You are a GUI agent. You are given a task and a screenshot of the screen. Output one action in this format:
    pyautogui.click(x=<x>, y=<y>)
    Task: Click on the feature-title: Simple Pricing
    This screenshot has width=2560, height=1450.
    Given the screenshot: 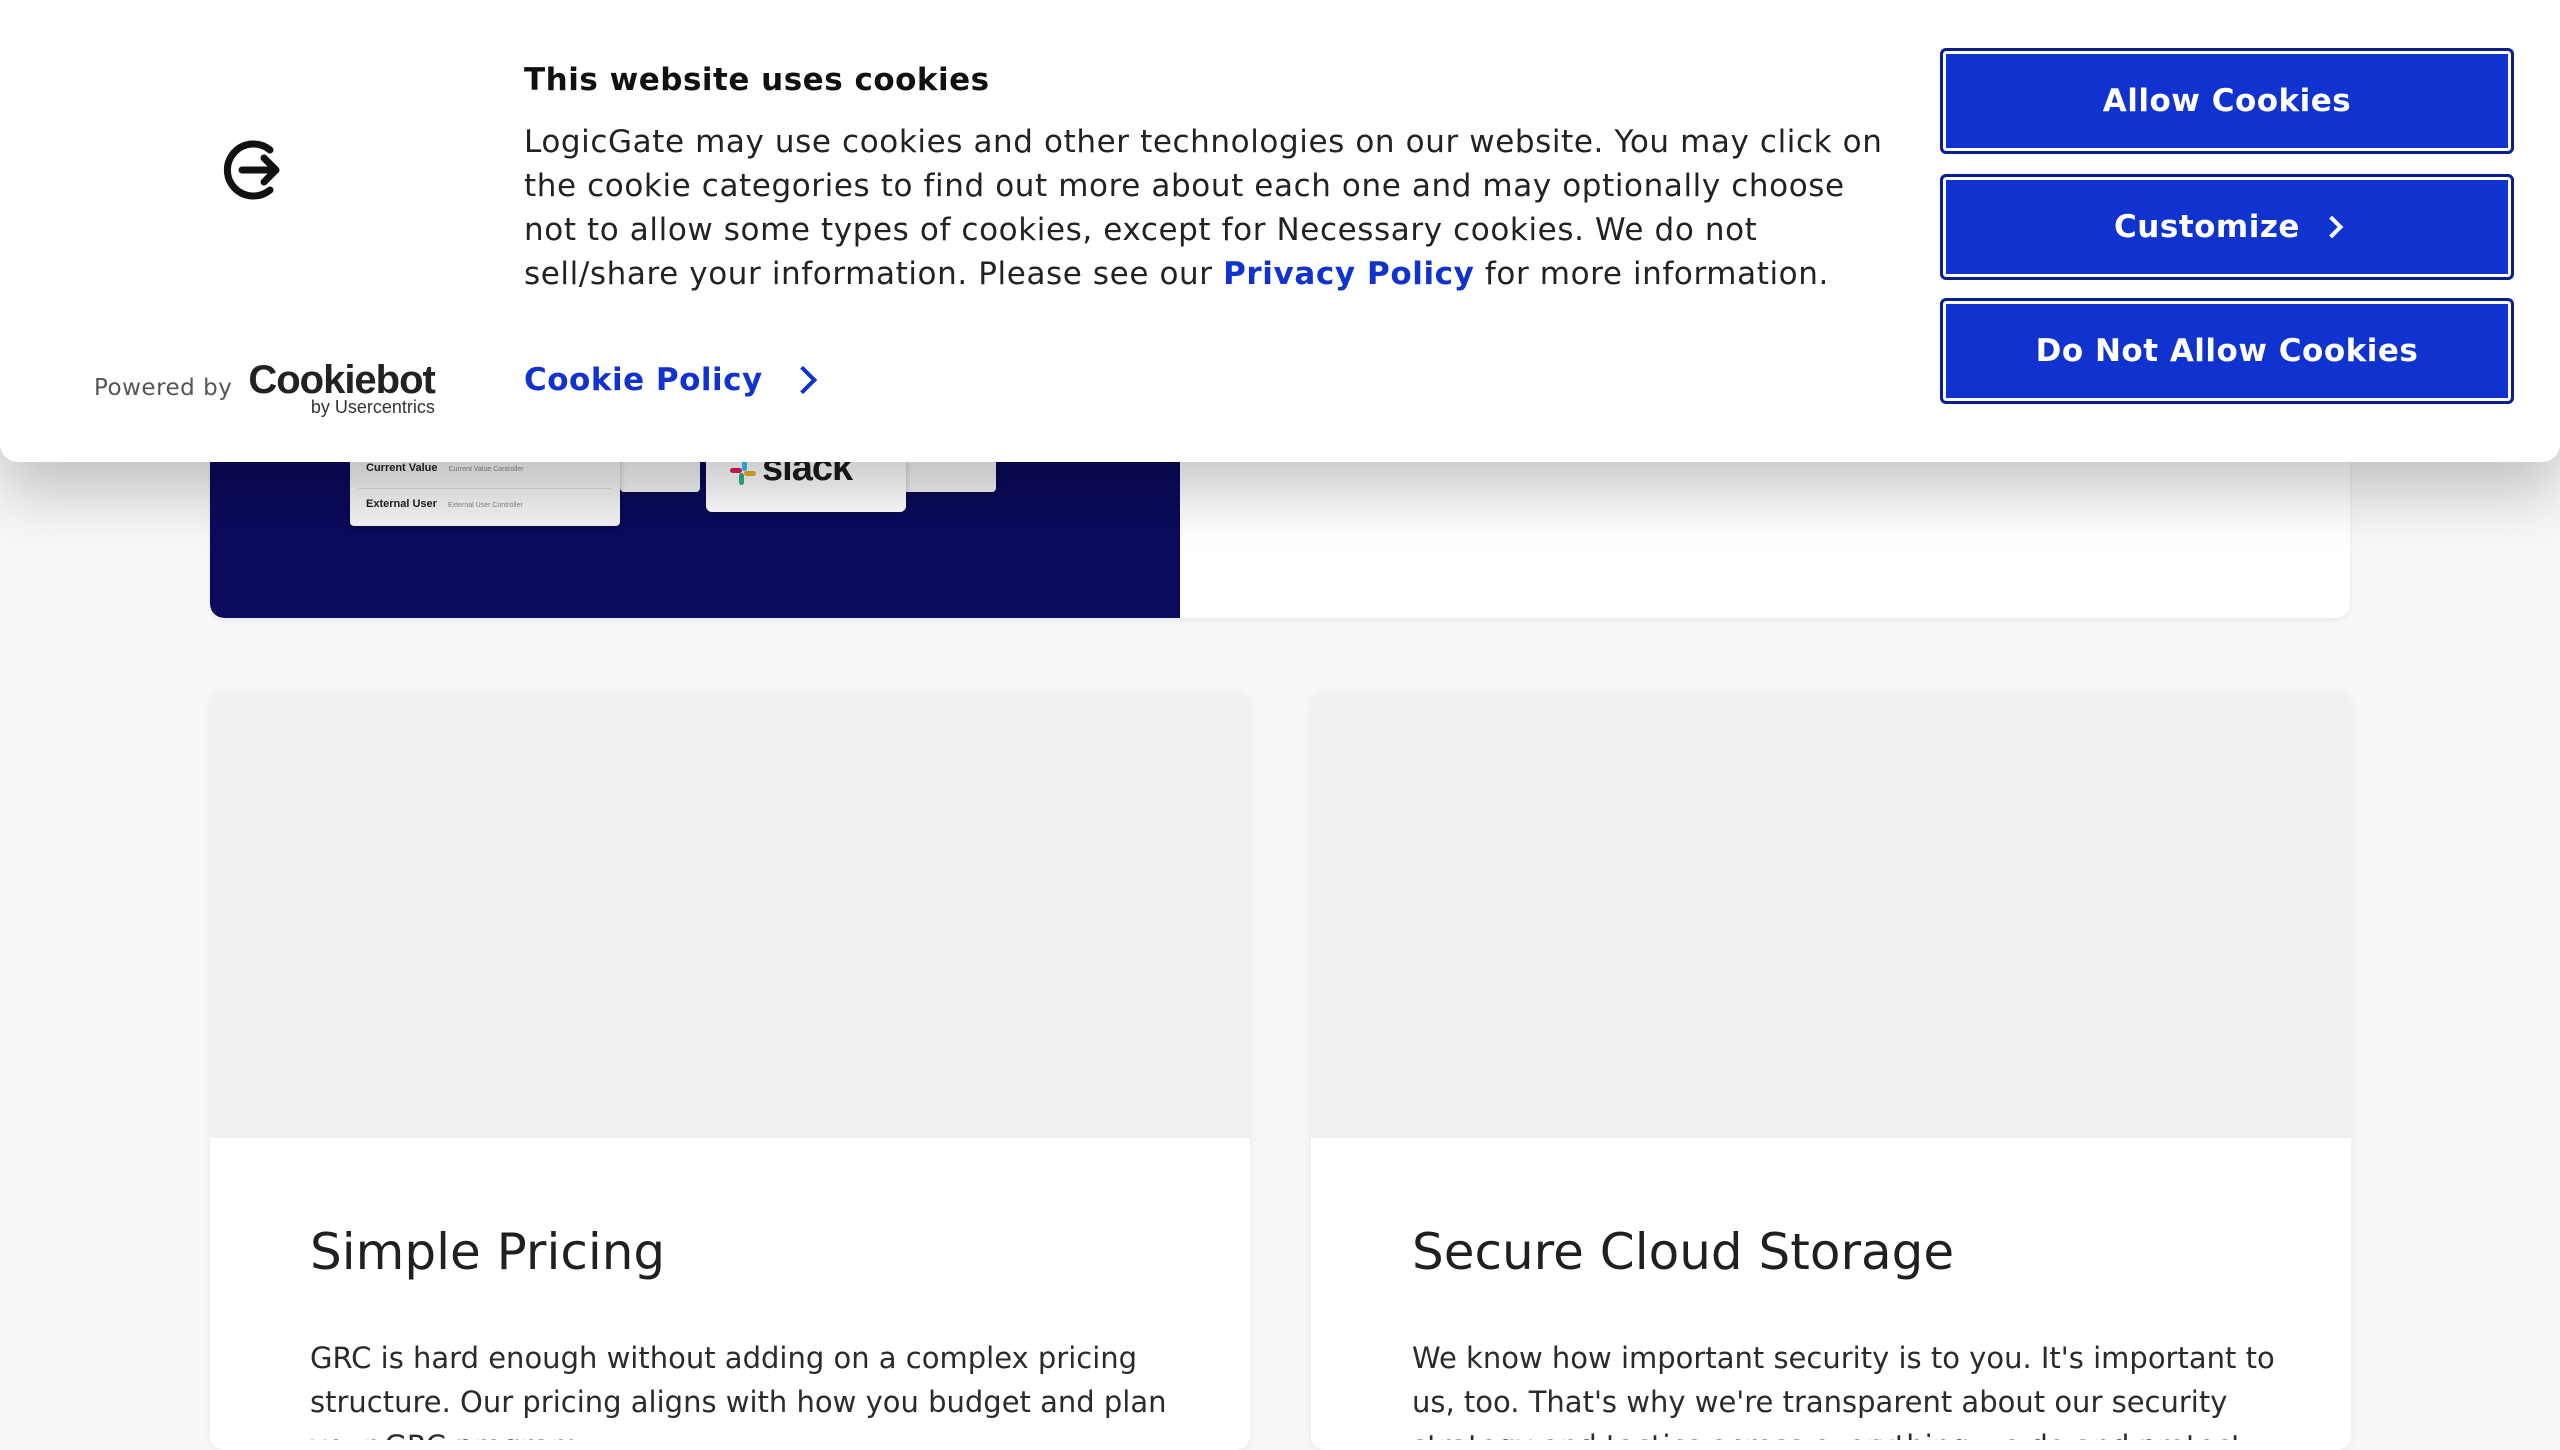 What is the action you would take?
    pyautogui.click(x=488, y=1252)
    